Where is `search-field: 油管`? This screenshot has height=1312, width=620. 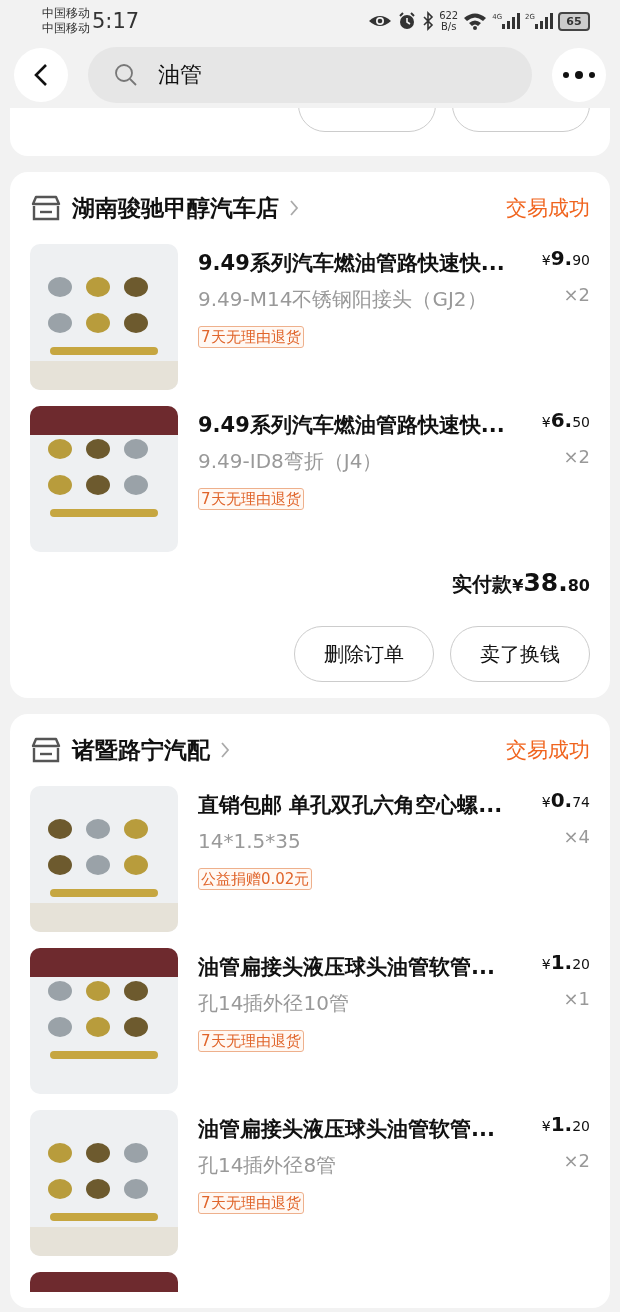
search-field: 油管 is located at coordinates (310, 75).